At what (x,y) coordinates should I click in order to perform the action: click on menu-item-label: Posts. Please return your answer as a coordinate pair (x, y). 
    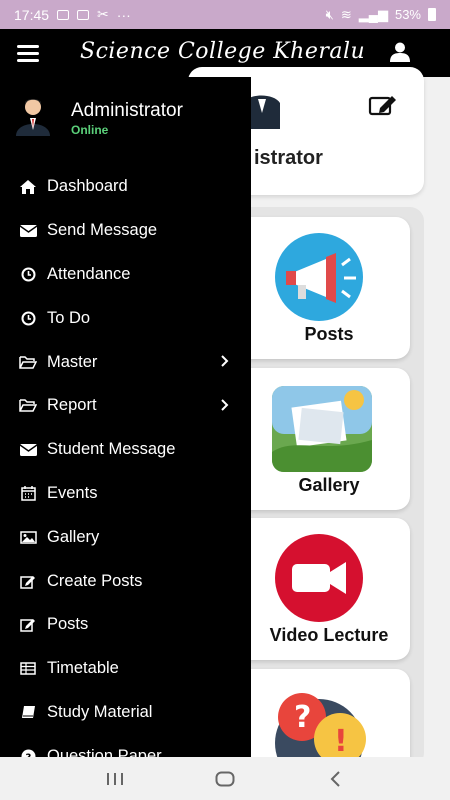
    Looking at the image, I should click on (68, 624).